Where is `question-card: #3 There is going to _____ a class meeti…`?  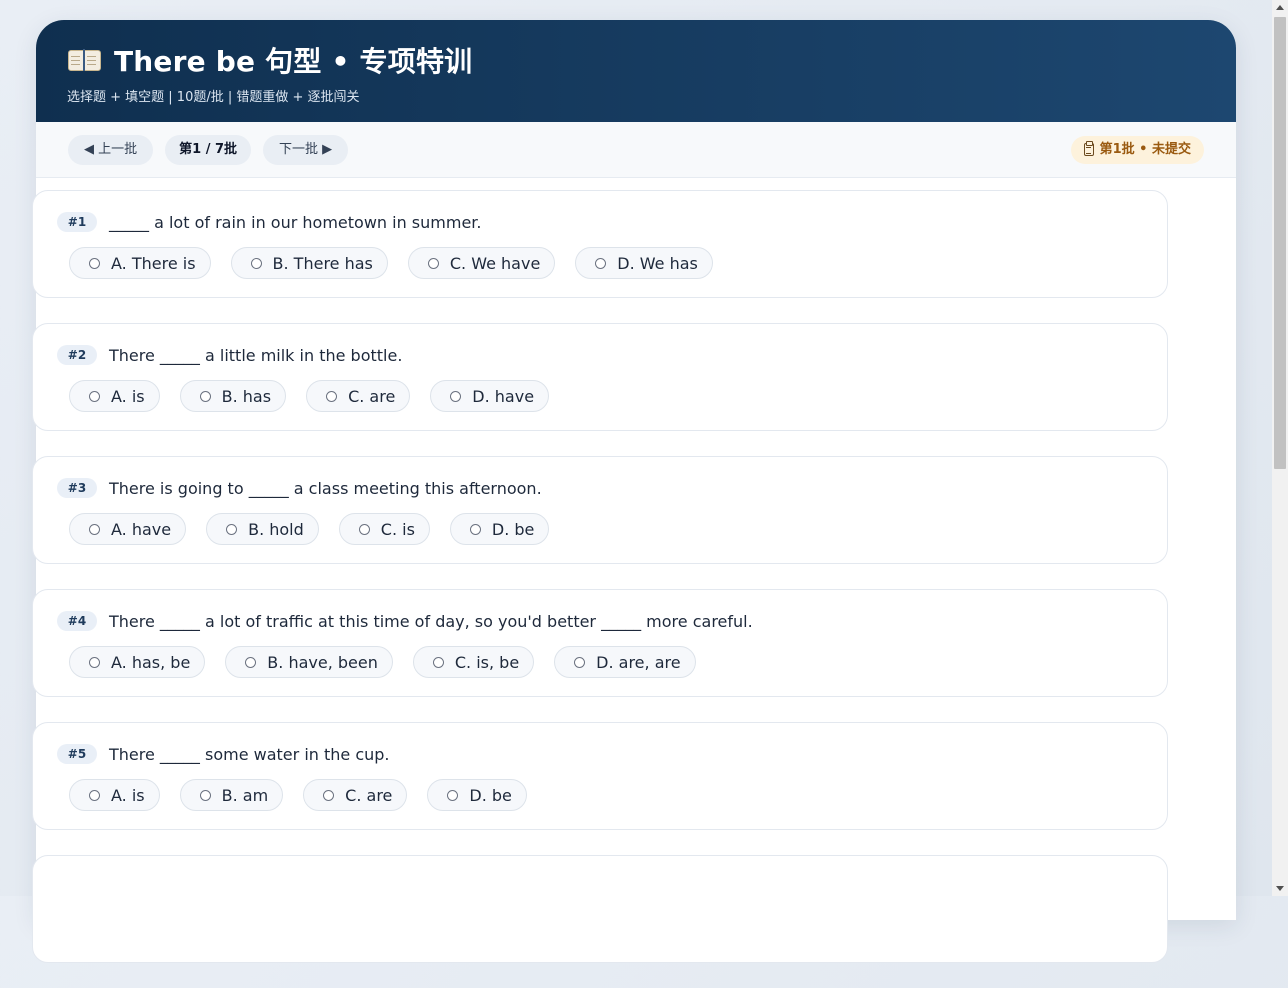
question-card: #3 There is going to _____ a class meeti… is located at coordinates (600, 510).